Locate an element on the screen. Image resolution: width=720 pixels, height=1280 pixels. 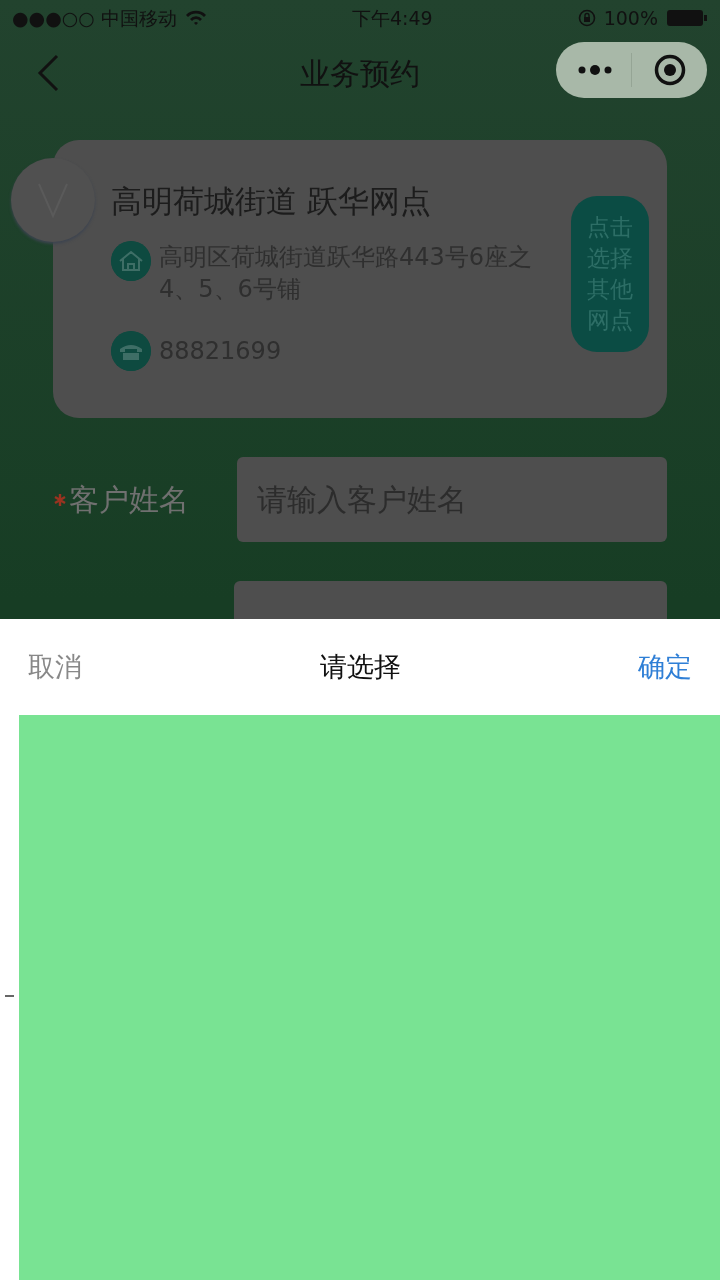
wifi-icon is located at coordinates (195, 18).